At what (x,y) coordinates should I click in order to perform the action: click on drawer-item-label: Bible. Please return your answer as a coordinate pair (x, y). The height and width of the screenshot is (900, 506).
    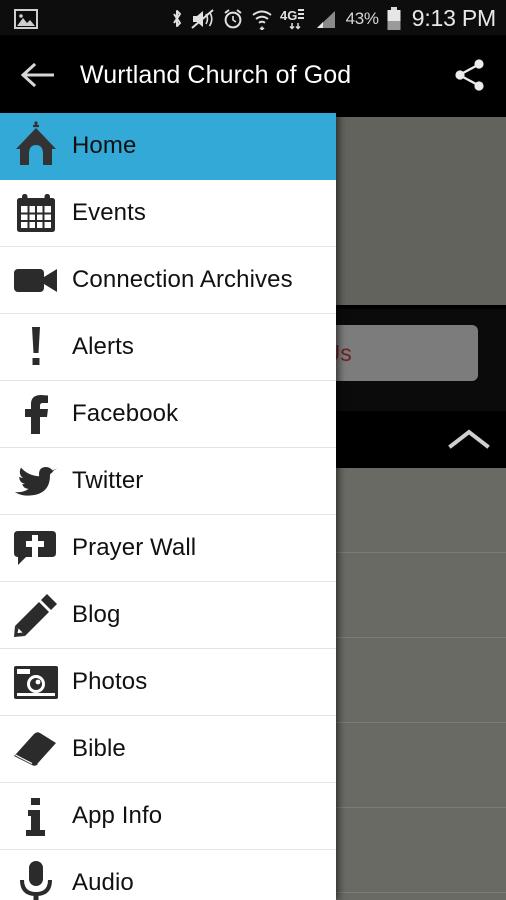
    Looking at the image, I should click on (99, 748).